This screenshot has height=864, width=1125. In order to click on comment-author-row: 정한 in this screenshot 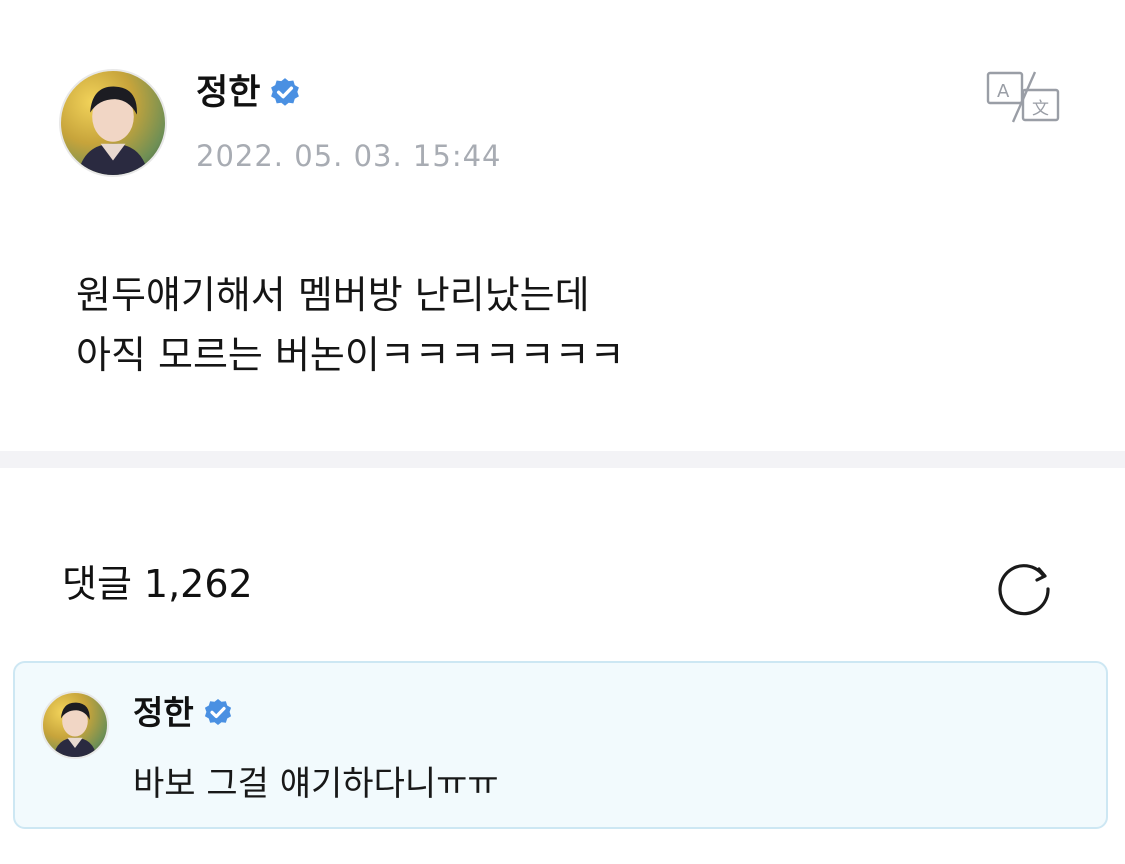, I will do `click(183, 713)`.